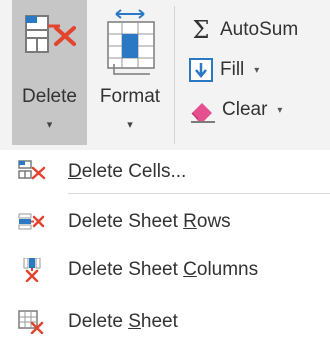 This screenshot has width=330, height=348. I want to click on delete-sheet-rows-icon, so click(31, 221).